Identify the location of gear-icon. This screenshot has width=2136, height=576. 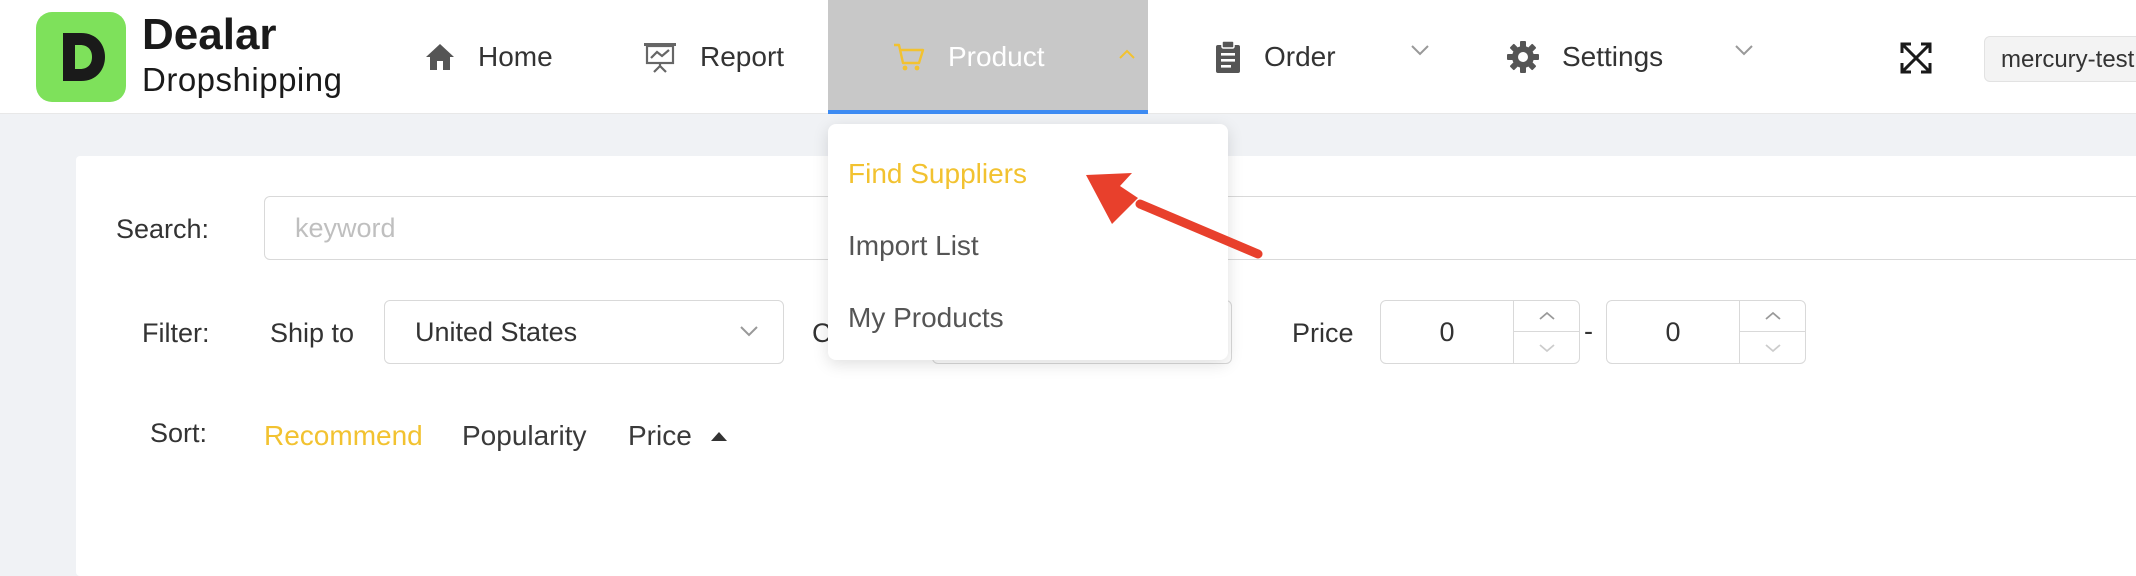
(1523, 57).